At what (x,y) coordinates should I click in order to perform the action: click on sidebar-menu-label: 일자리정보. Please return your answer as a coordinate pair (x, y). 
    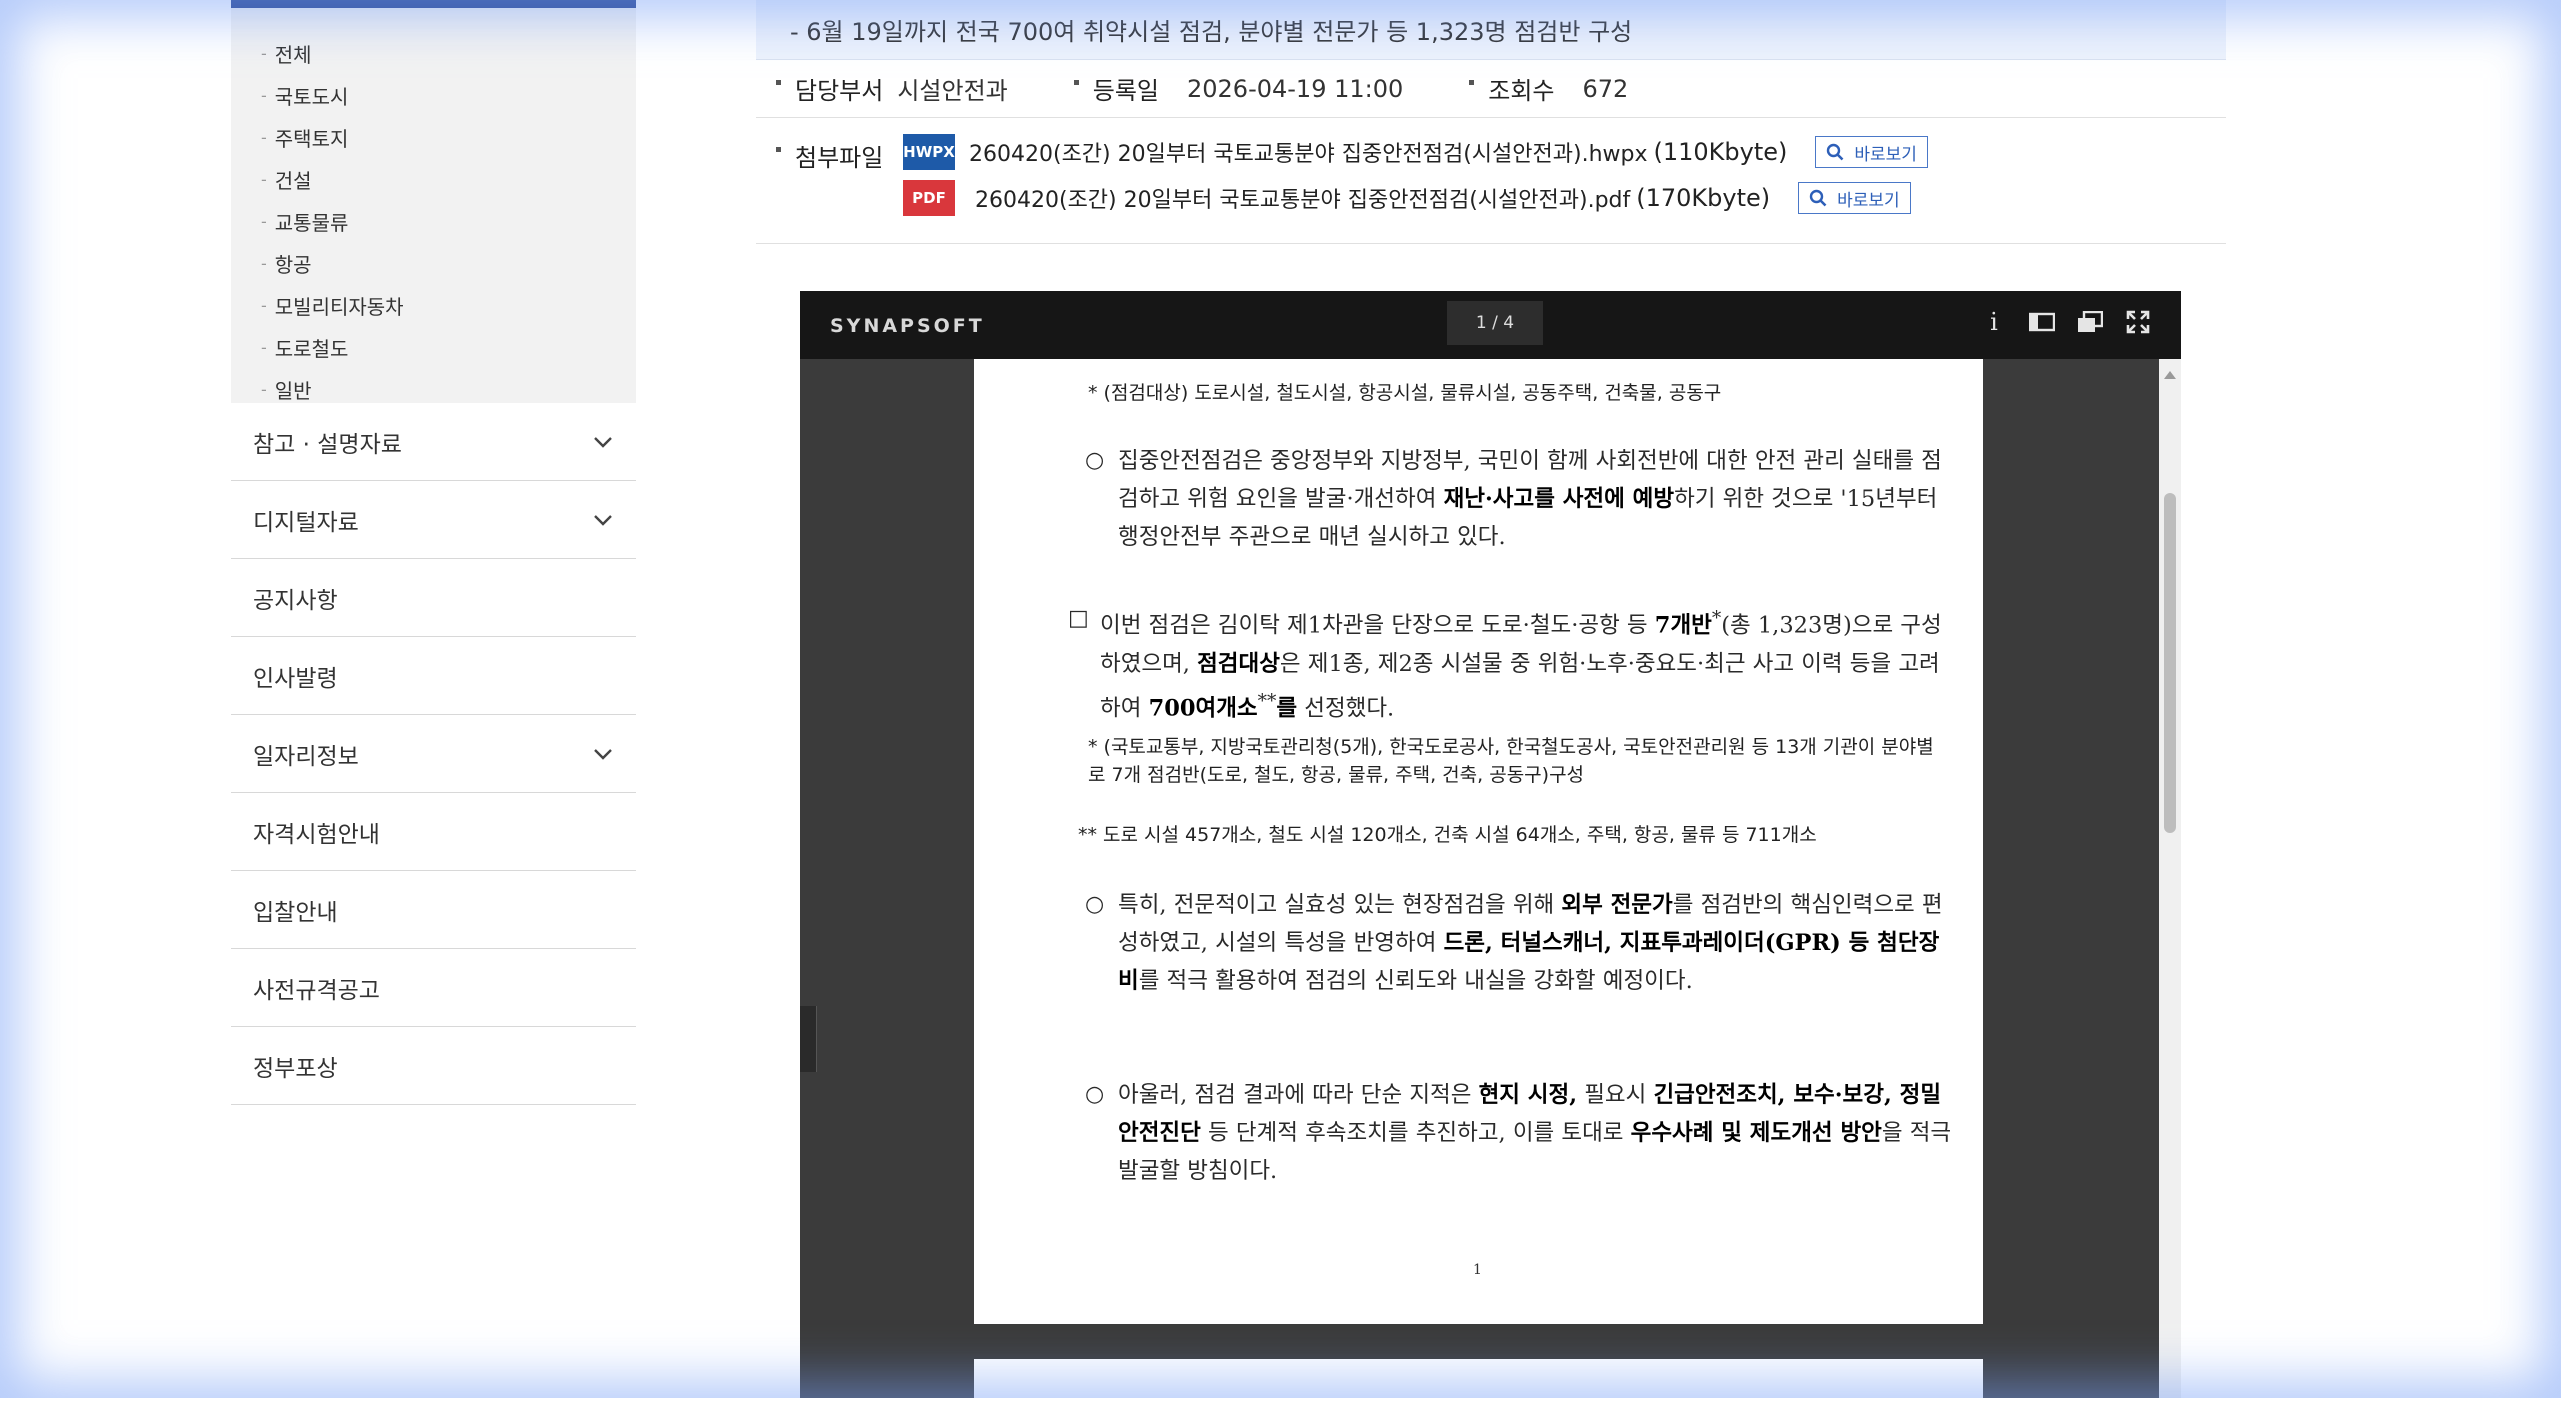
    Looking at the image, I should click on (306, 756).